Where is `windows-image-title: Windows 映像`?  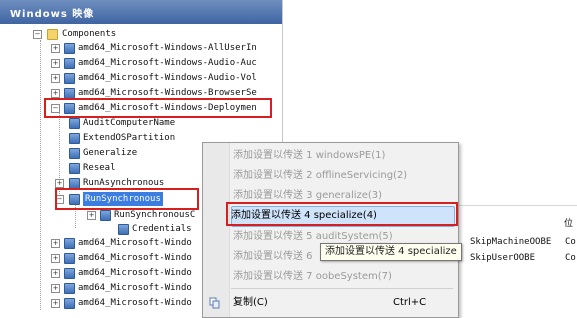
windows-image-title: Windows 映像 is located at coordinates (52, 14).